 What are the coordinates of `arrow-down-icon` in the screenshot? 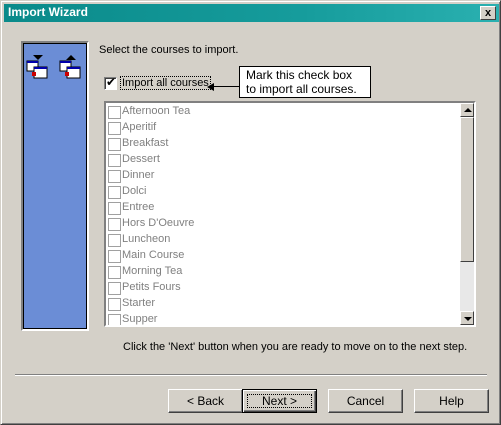 It's located at (468, 319).